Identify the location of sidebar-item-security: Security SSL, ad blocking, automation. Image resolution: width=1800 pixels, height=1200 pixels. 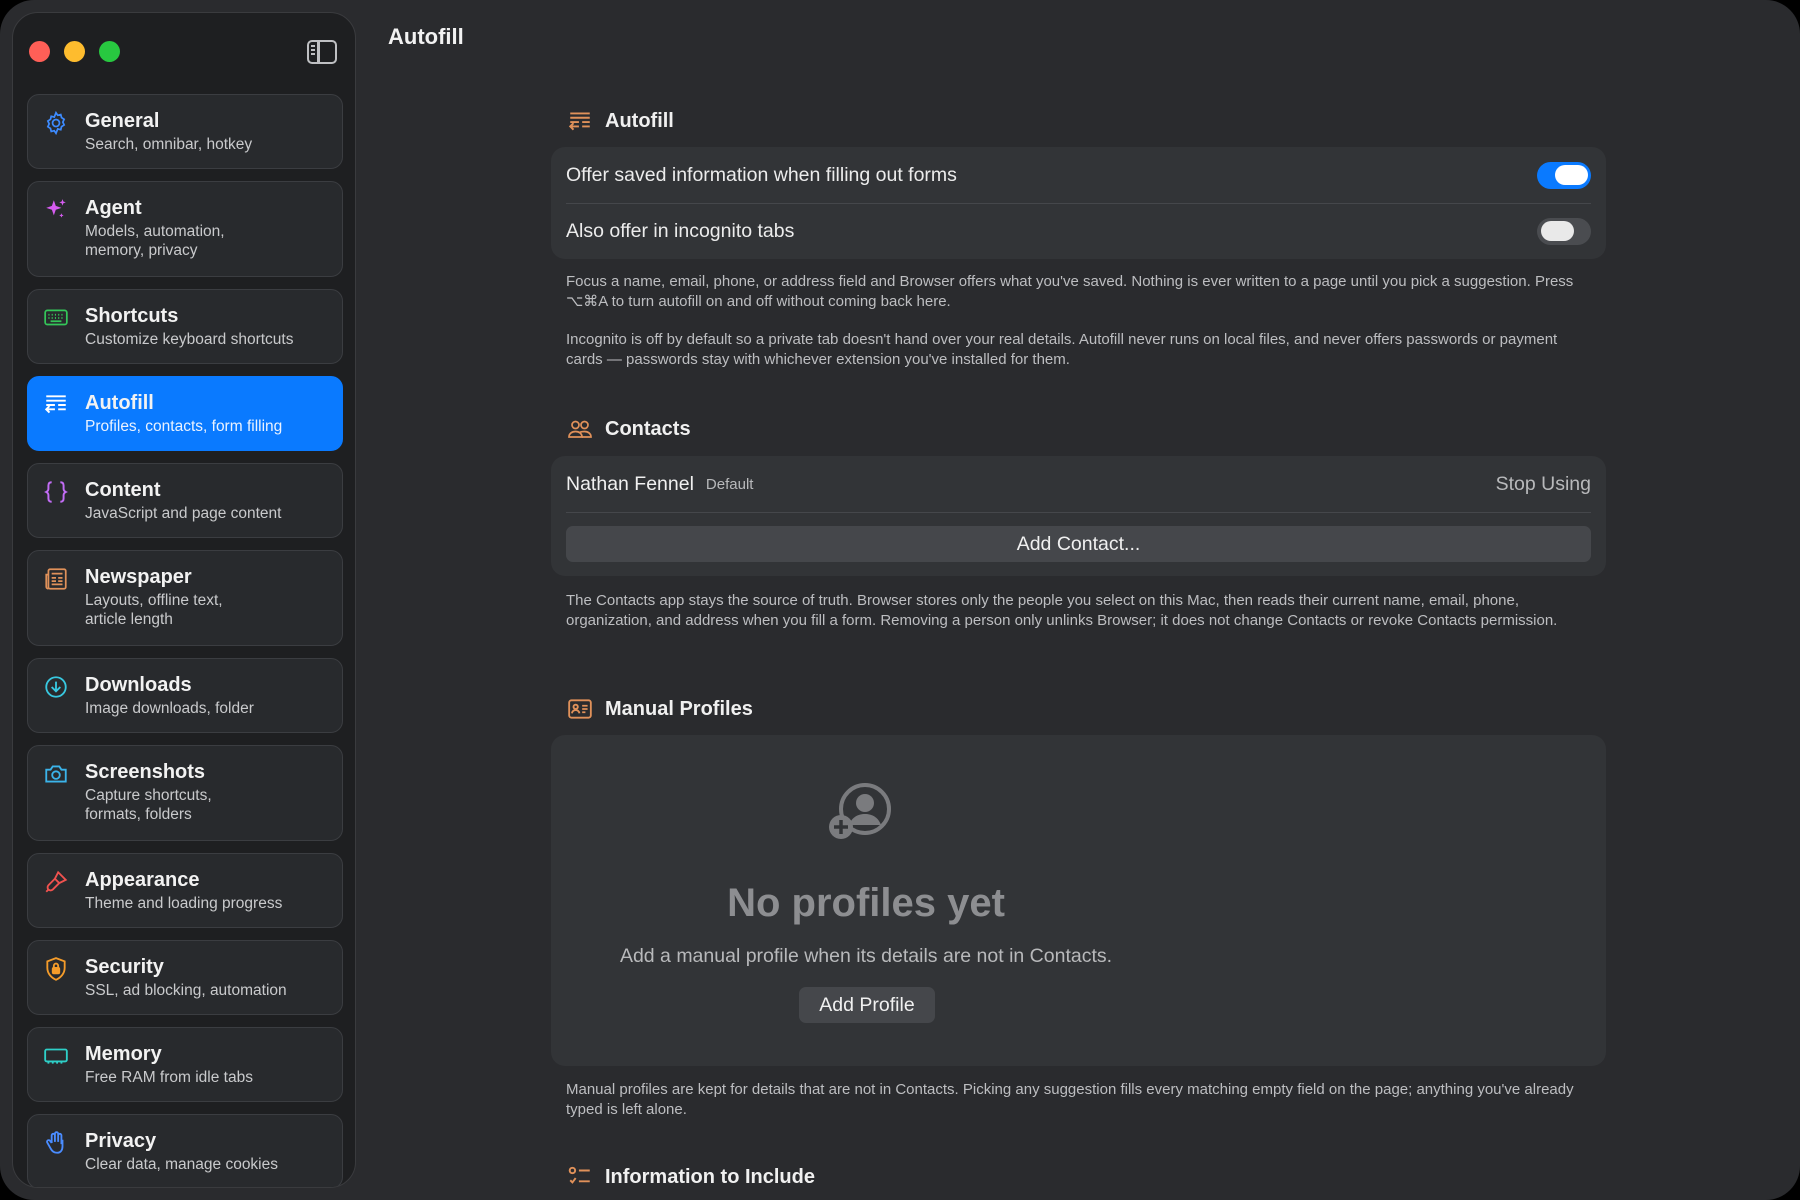
(185, 977).